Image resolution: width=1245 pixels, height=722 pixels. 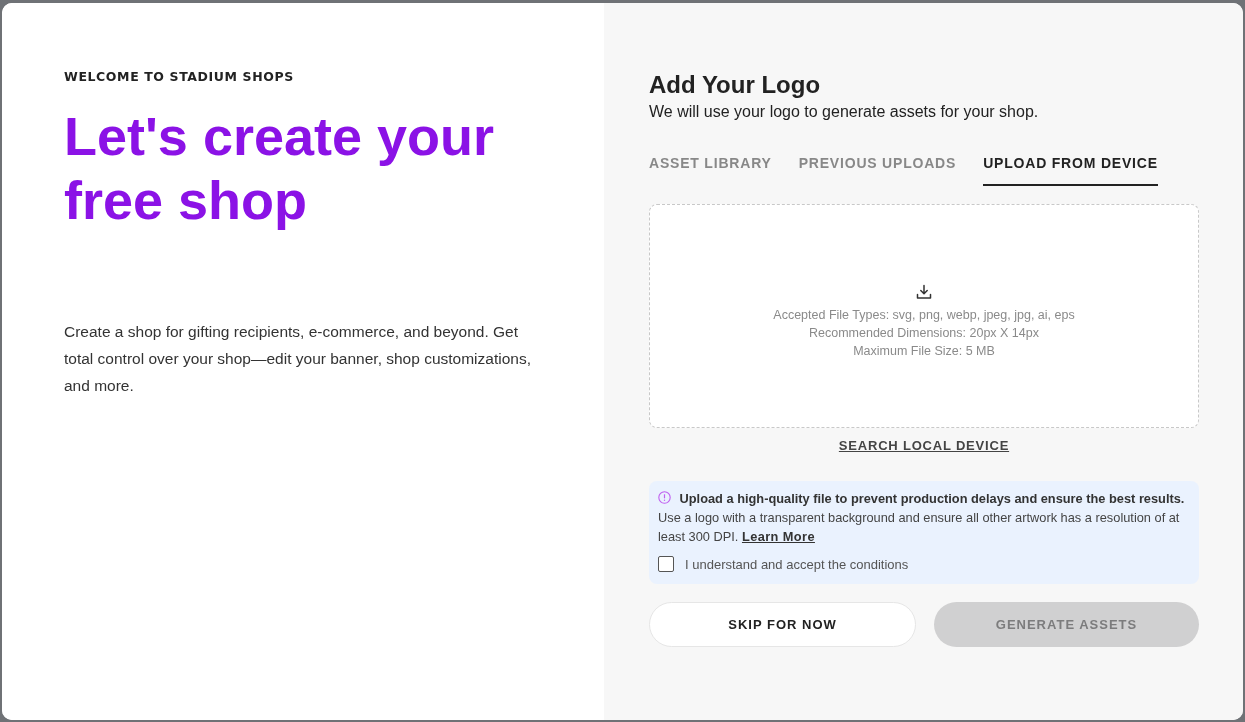 I want to click on checkbox, so click(x=666, y=564).